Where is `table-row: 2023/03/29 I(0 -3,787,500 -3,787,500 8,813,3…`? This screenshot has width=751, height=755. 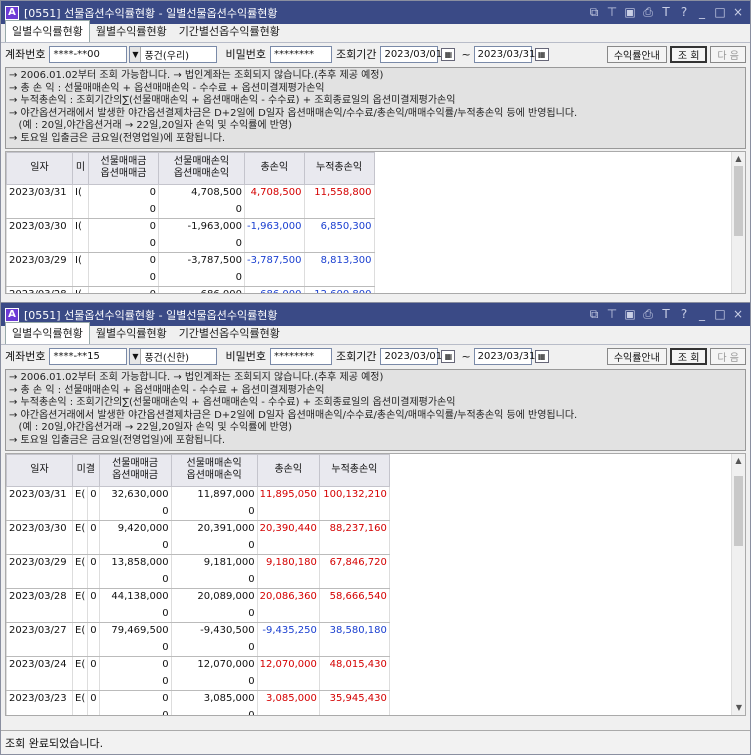
table-row: 2023/03/29 I(0 -3,787,500 -3,787,500 8,813,3… is located at coordinates (190, 261).